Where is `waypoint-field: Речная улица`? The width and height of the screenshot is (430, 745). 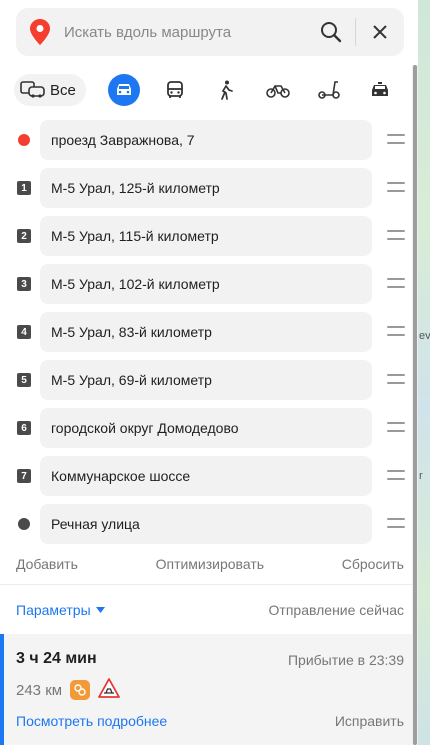 waypoint-field: Речная улица is located at coordinates (206, 524).